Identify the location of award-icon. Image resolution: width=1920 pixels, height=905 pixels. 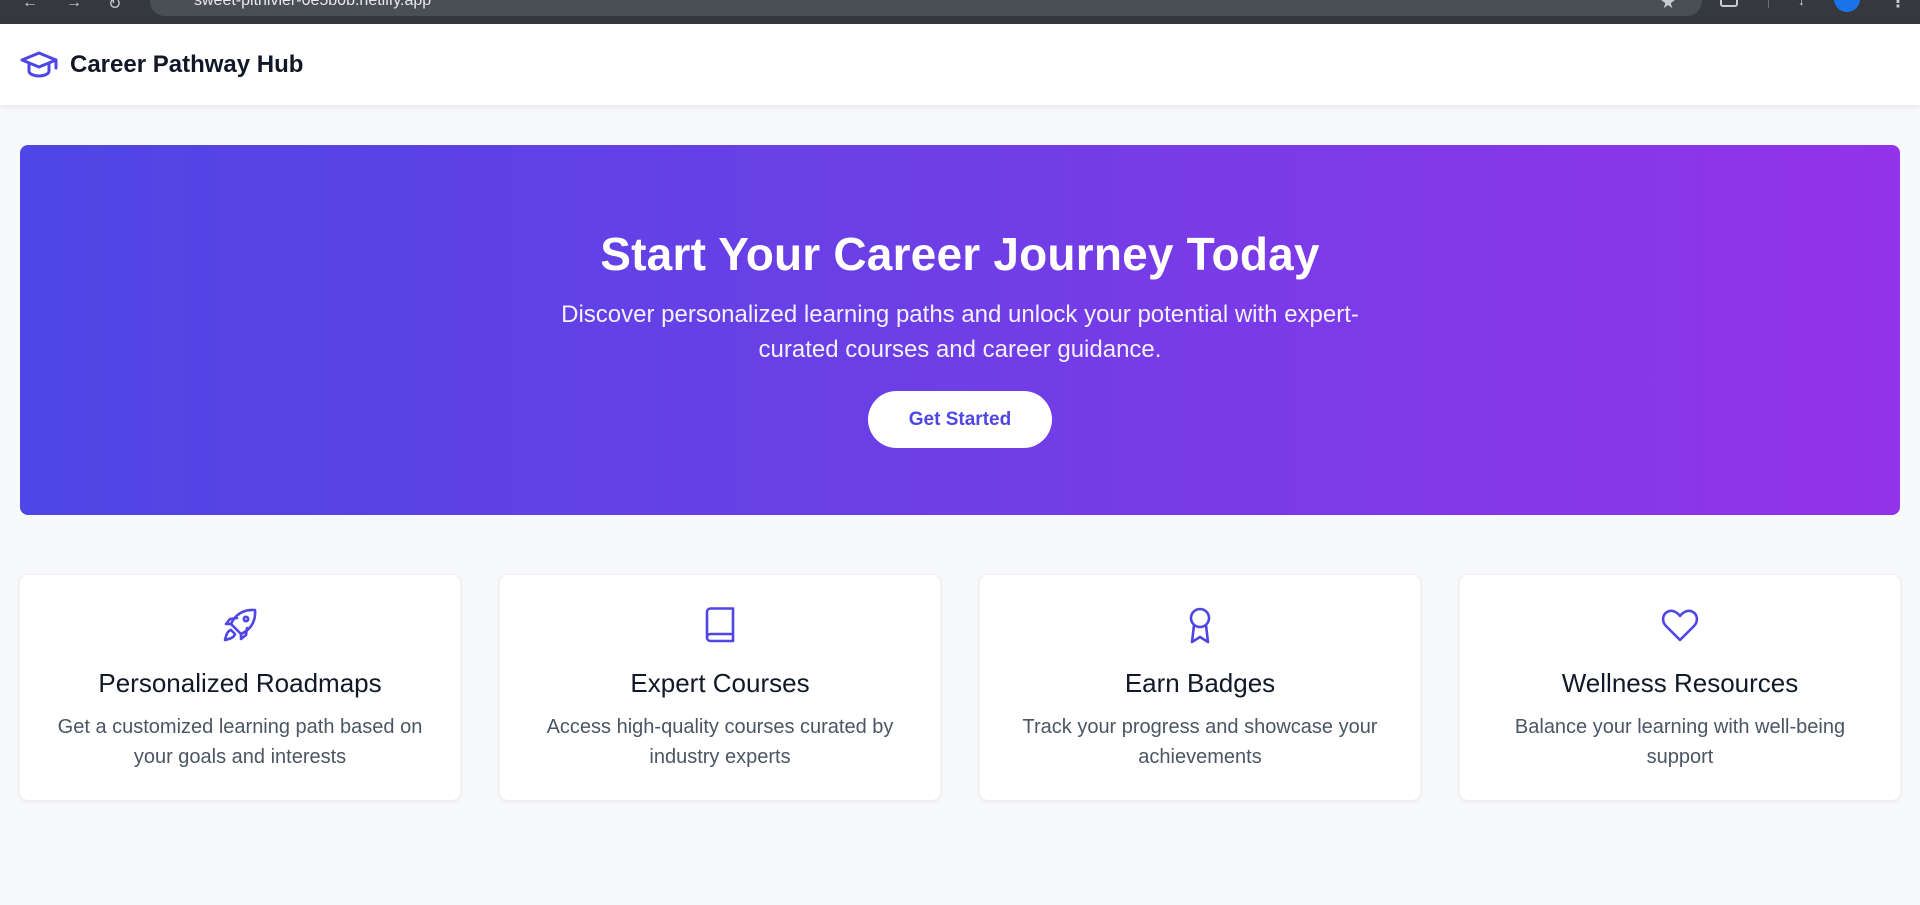
(1200, 625).